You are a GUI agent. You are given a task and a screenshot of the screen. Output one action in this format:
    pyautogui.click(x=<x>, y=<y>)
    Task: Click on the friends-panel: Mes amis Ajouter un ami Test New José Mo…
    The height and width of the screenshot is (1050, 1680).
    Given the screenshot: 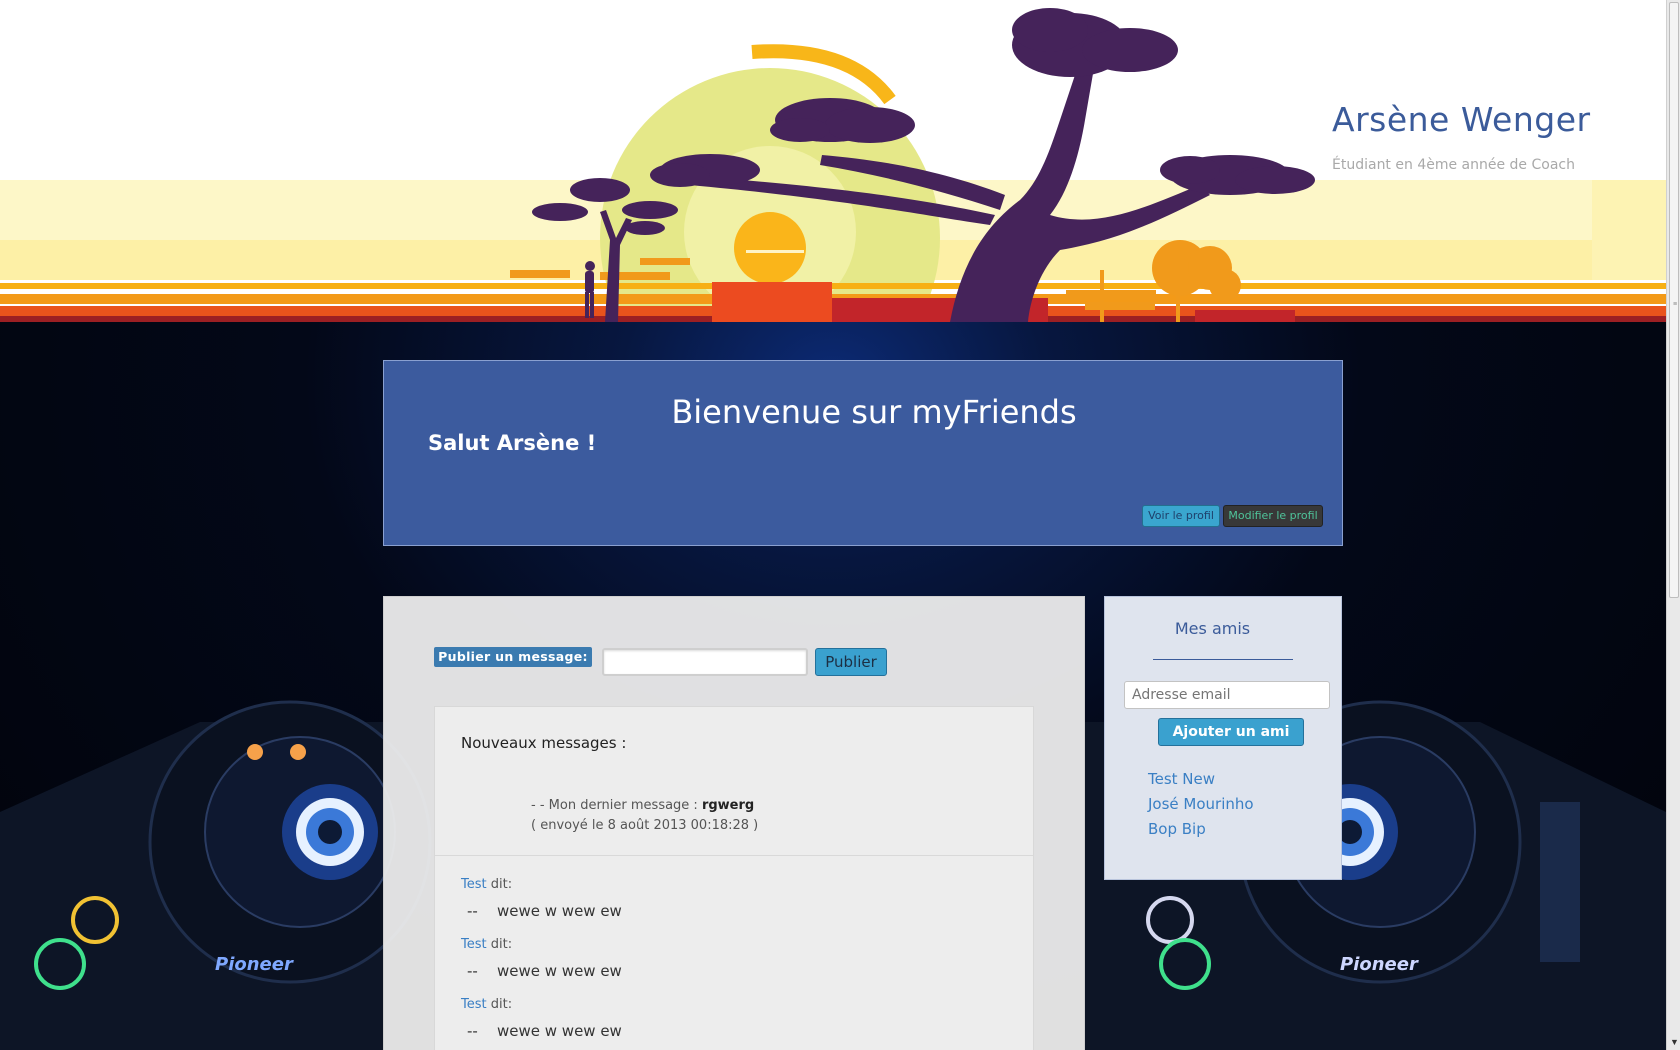 What is the action you would take?
    pyautogui.click(x=1223, y=738)
    